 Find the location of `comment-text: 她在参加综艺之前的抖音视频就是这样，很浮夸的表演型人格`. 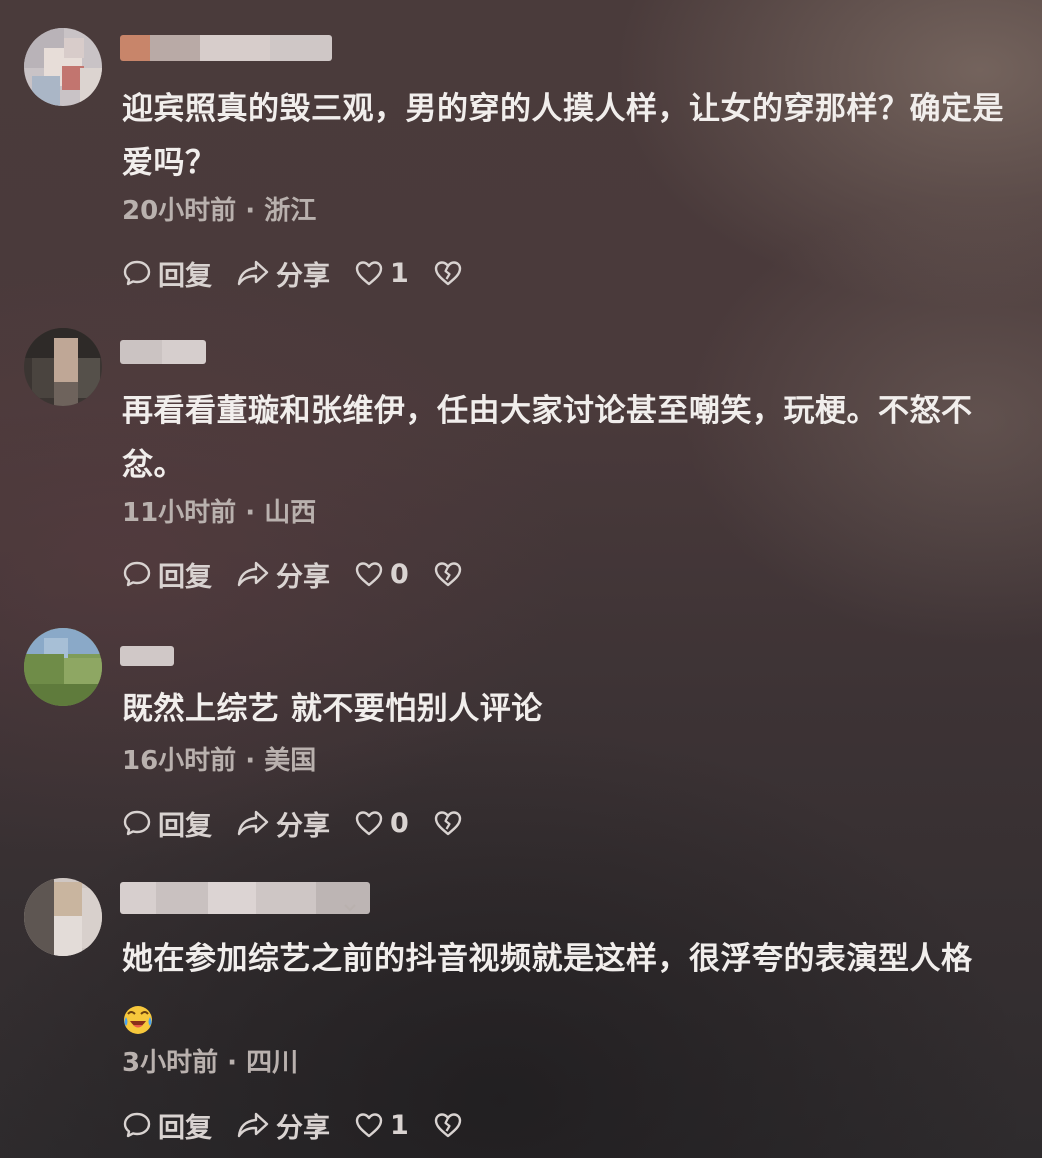

comment-text: 她在参加综艺之前的抖音视频就是这样，很浮夸的表演型人格 is located at coordinates (577, 986).